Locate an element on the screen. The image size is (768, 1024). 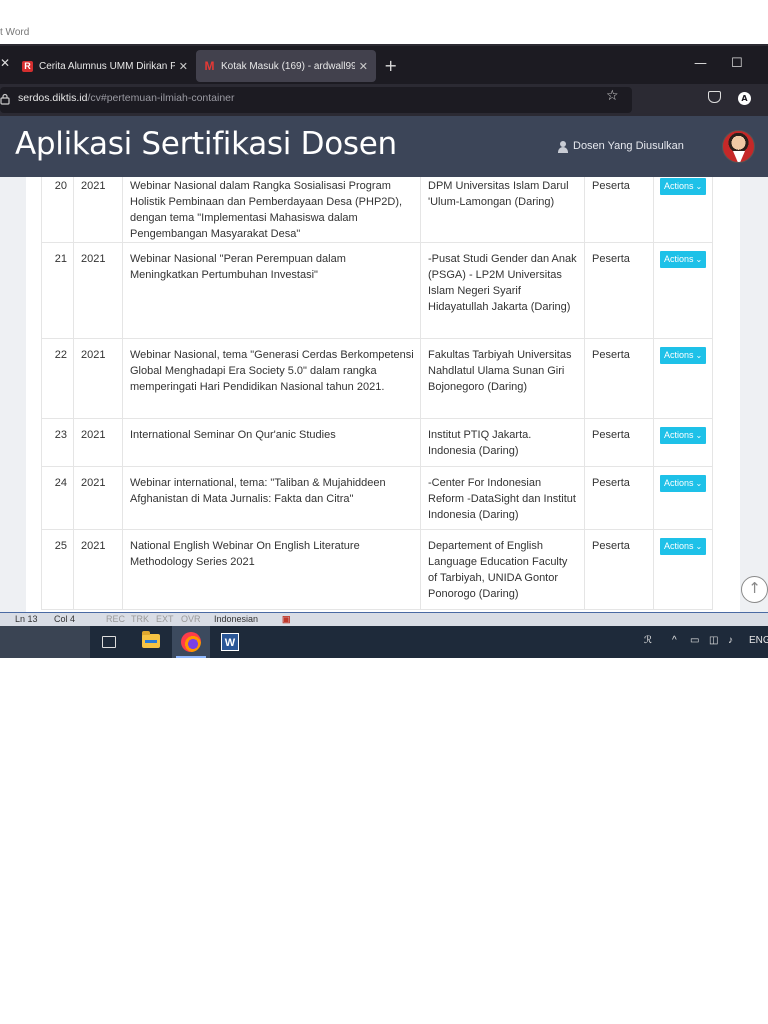
user-role-label: Dosen Yang Diusulkan is located at coordinates (628, 146).